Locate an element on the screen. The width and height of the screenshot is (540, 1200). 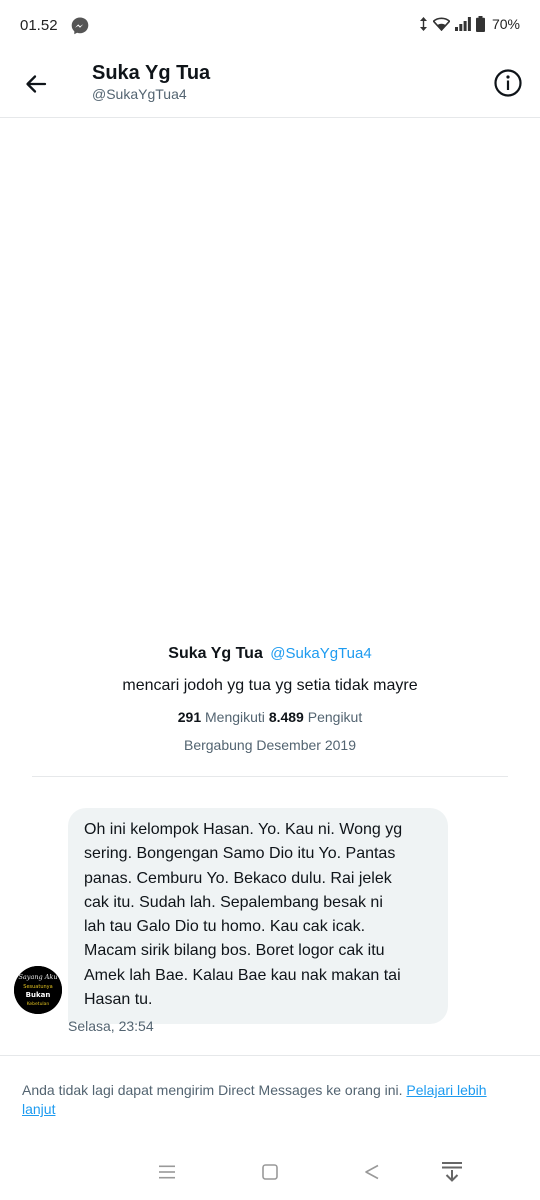
arrow-left-icon is located at coordinates (36, 84).